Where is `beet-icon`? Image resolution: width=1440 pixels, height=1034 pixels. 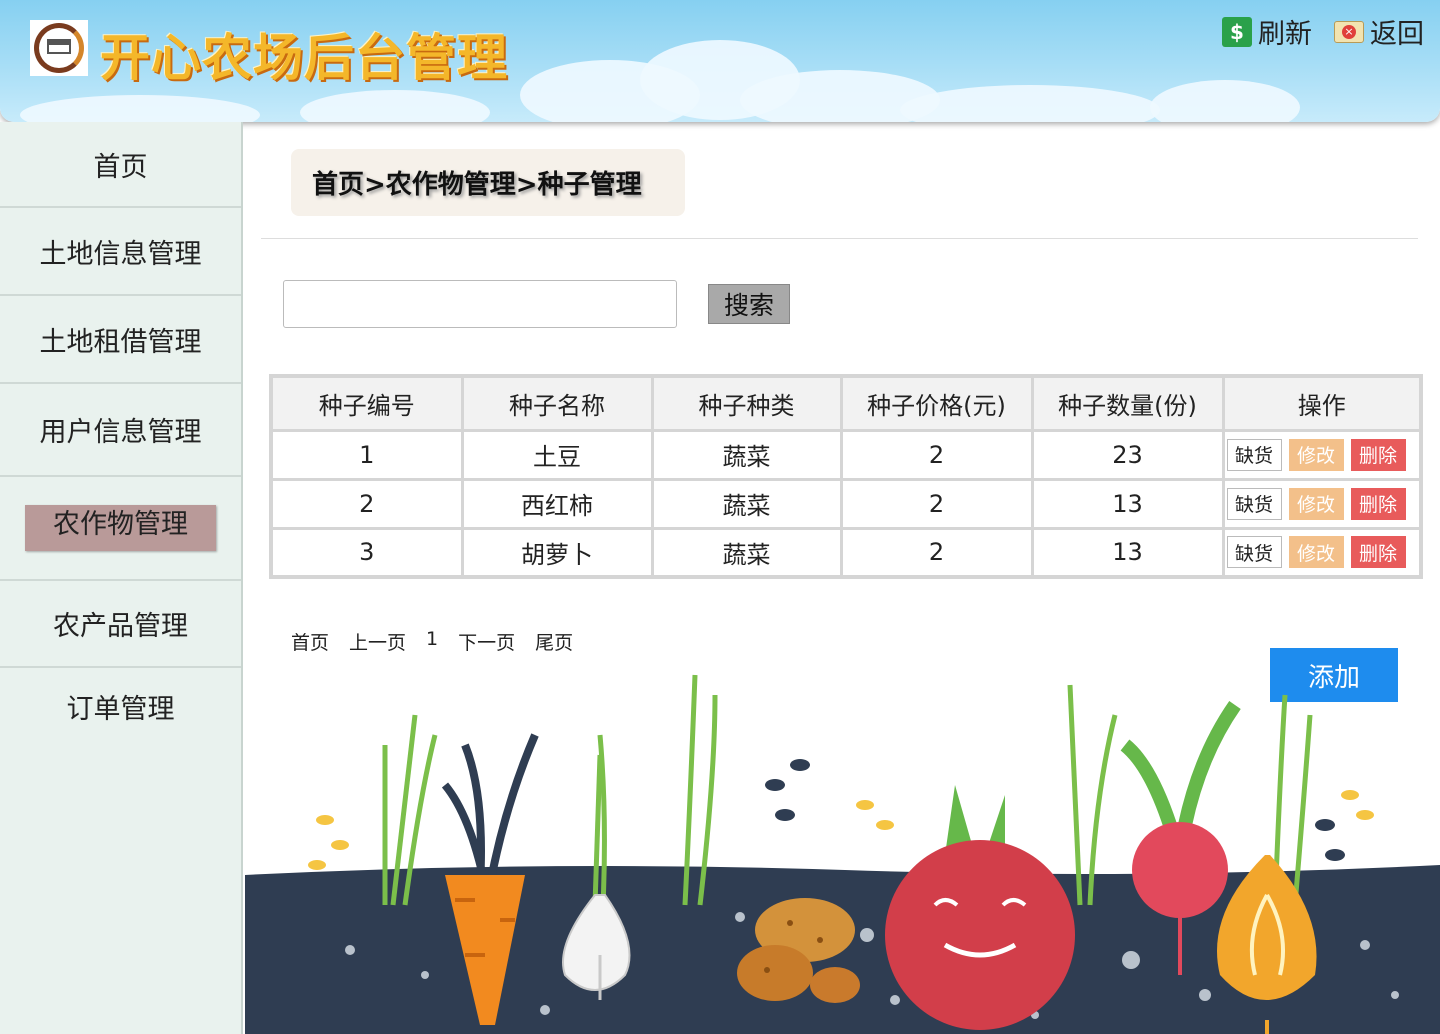 beet-icon is located at coordinates (980, 907).